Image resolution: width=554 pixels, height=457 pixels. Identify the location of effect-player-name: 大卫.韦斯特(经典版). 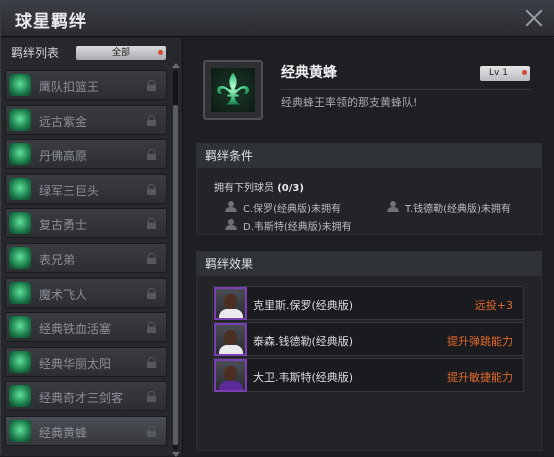
(303, 377).